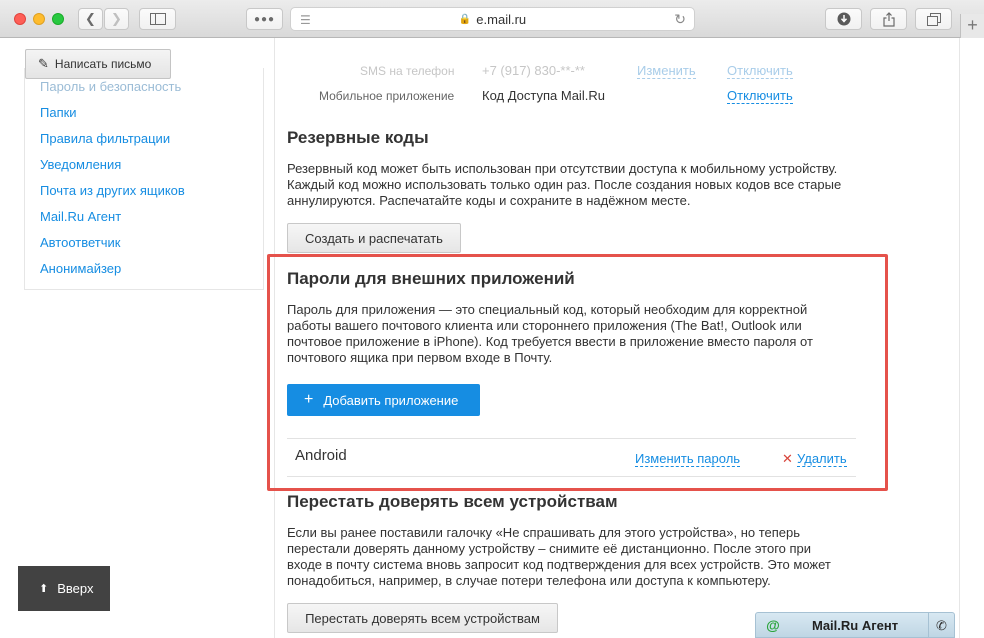  I want to click on agent-label: Mail.Ru Агент, so click(855, 625).